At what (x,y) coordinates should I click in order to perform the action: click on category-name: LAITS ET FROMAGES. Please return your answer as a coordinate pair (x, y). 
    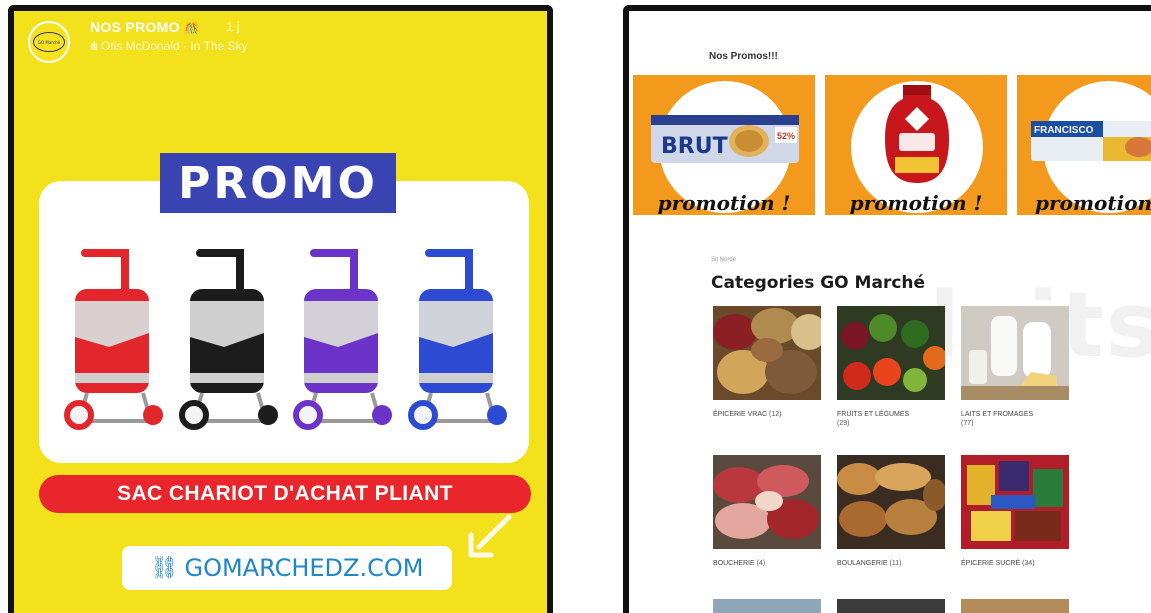
    Looking at the image, I should click on (997, 414).